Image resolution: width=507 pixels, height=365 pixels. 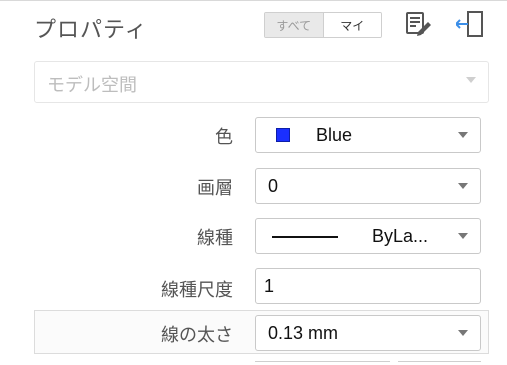 What do you see at coordinates (261, 82) in the screenshot?
I see `space-selector-dropdown: モデル空間` at bounding box center [261, 82].